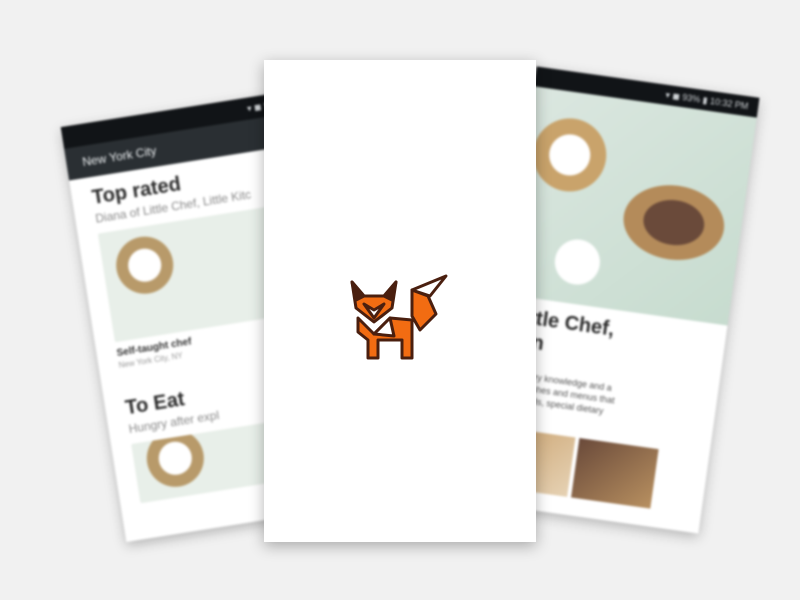  I want to click on thumbnail-image, so click(615, 473).